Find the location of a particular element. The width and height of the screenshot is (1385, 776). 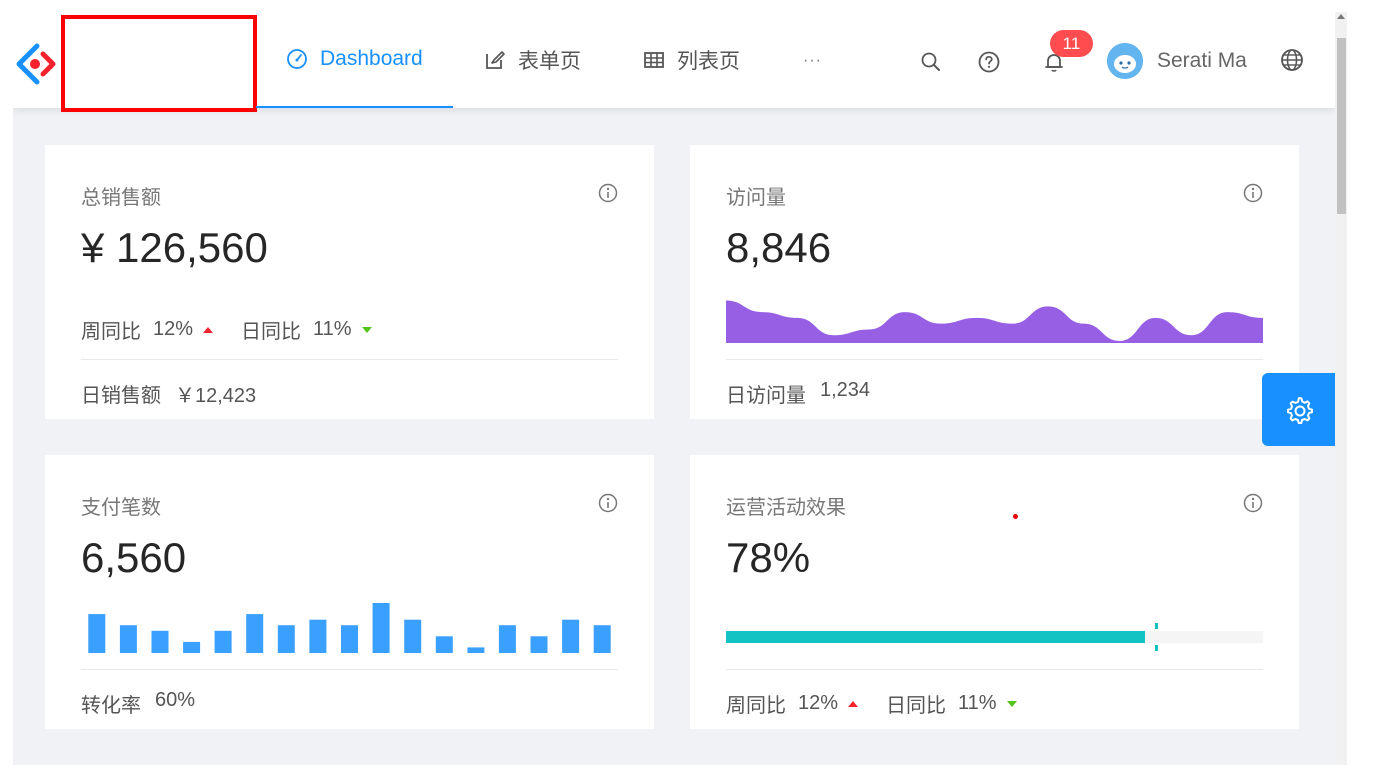

globe-icon is located at coordinates (1292, 60).